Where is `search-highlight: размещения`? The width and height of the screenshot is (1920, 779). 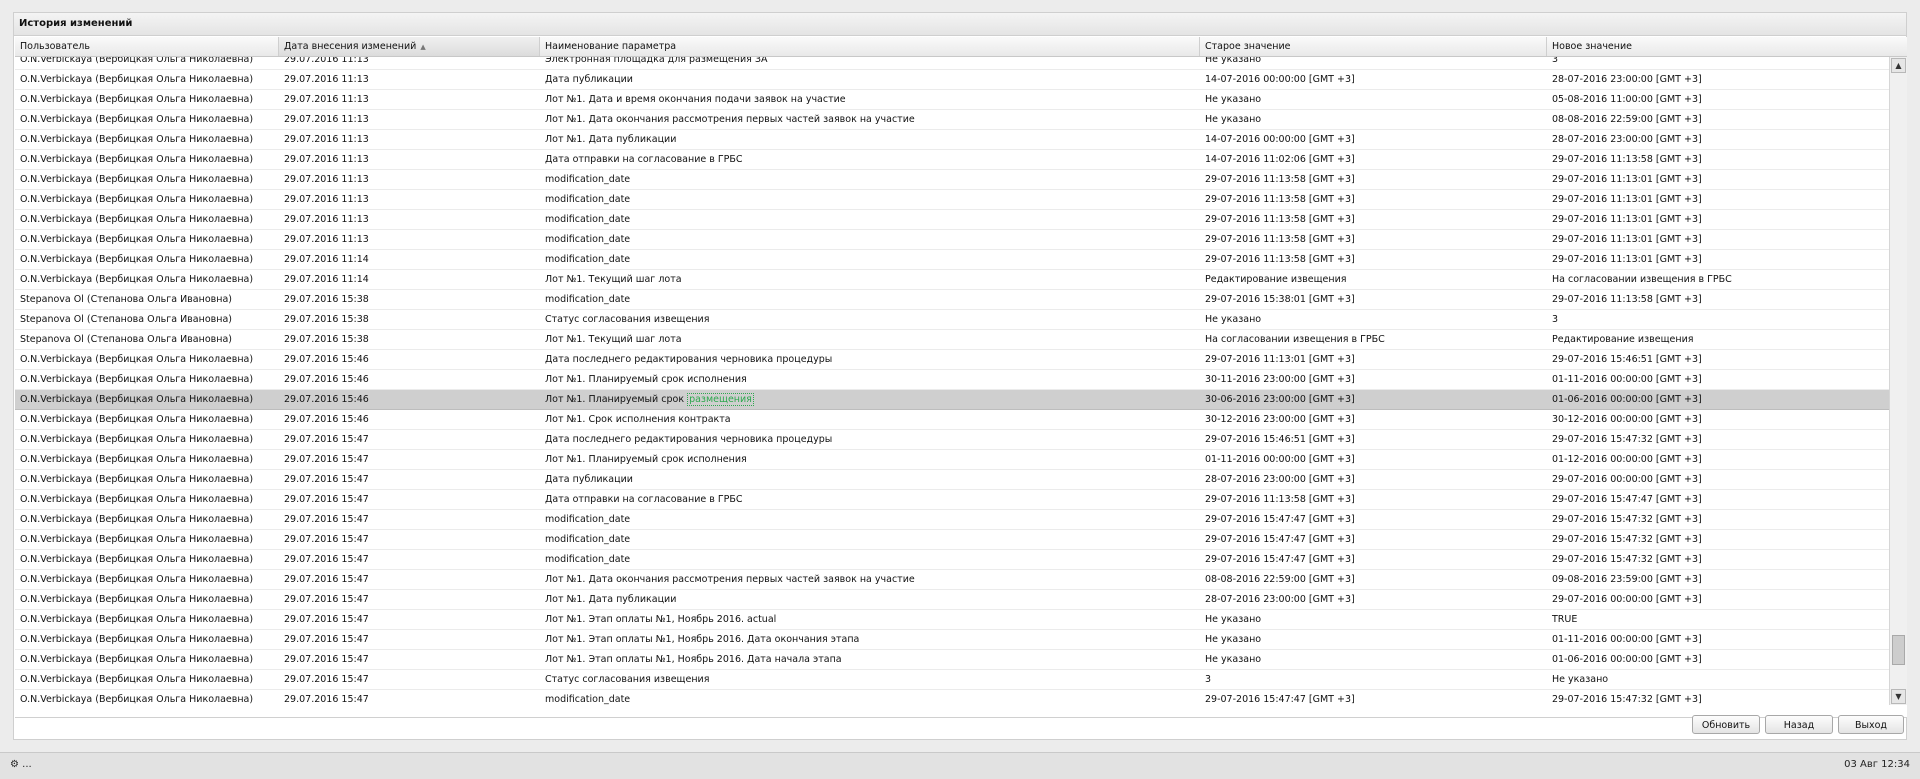
search-highlight: размещения is located at coordinates (720, 399).